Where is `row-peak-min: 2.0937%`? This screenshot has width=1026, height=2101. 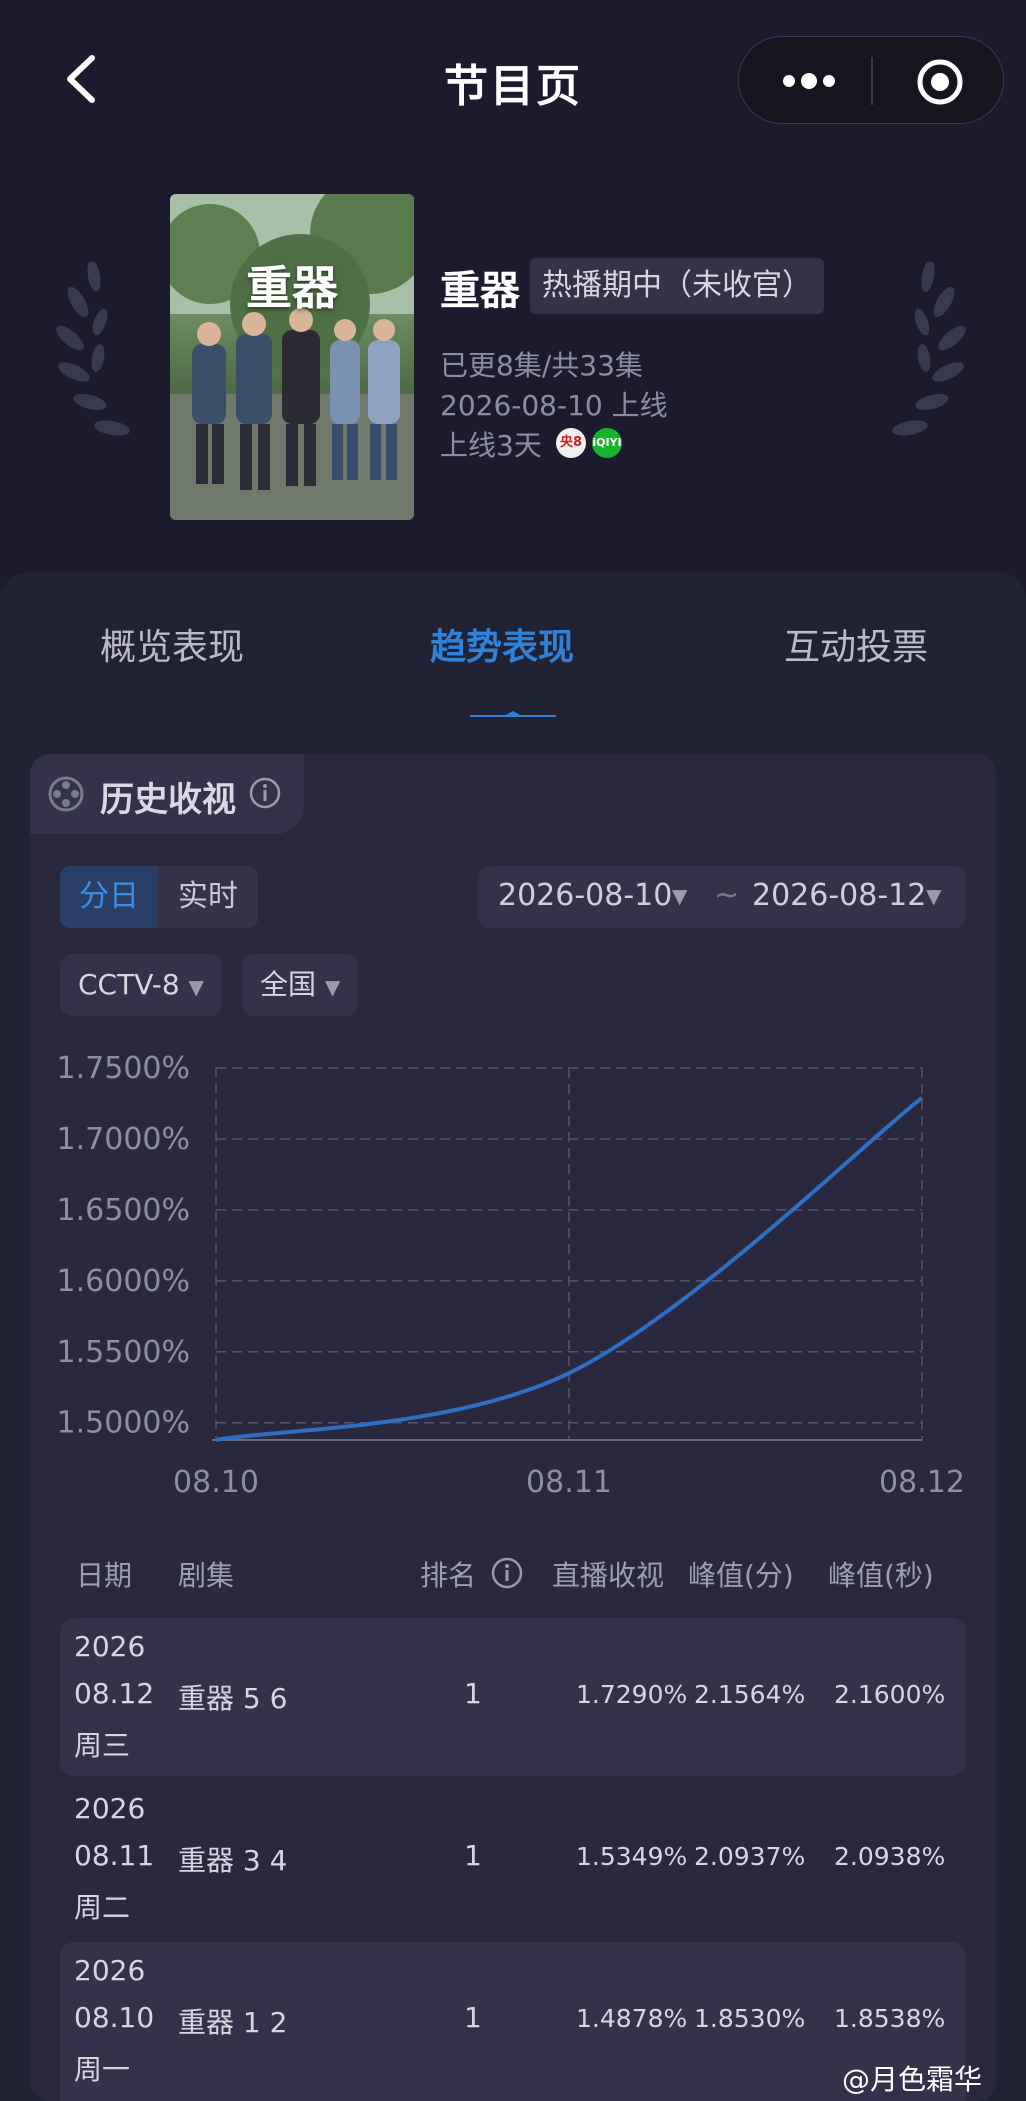
row-peak-min: 2.0937% is located at coordinates (750, 1856).